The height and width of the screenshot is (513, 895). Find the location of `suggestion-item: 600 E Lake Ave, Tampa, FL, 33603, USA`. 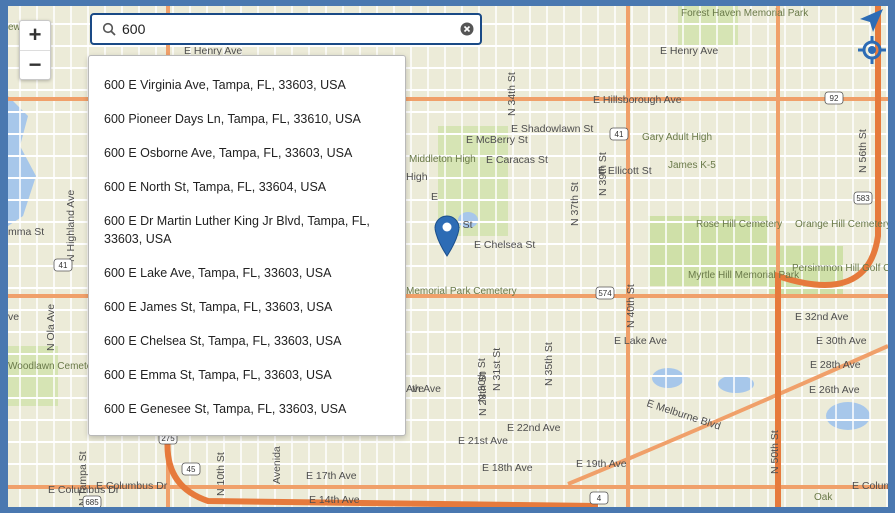

suggestion-item: 600 E Lake Ave, Tampa, FL, 33603, USA is located at coordinates (247, 273).